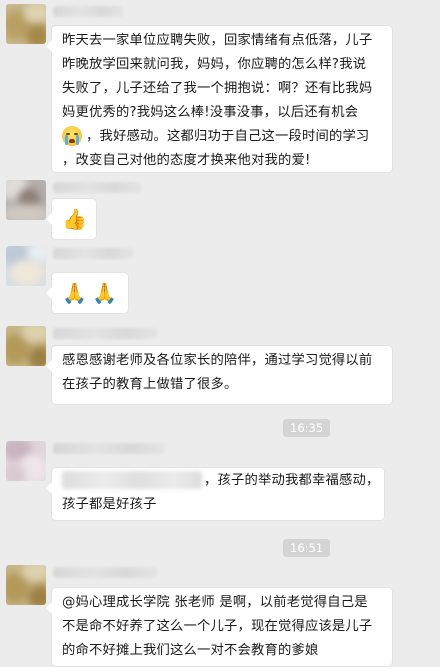  Describe the element at coordinates (215, 494) in the screenshot. I see `message-bubble: ，孩子的举动我都幸福感动， 孩子都是好孩子` at that location.